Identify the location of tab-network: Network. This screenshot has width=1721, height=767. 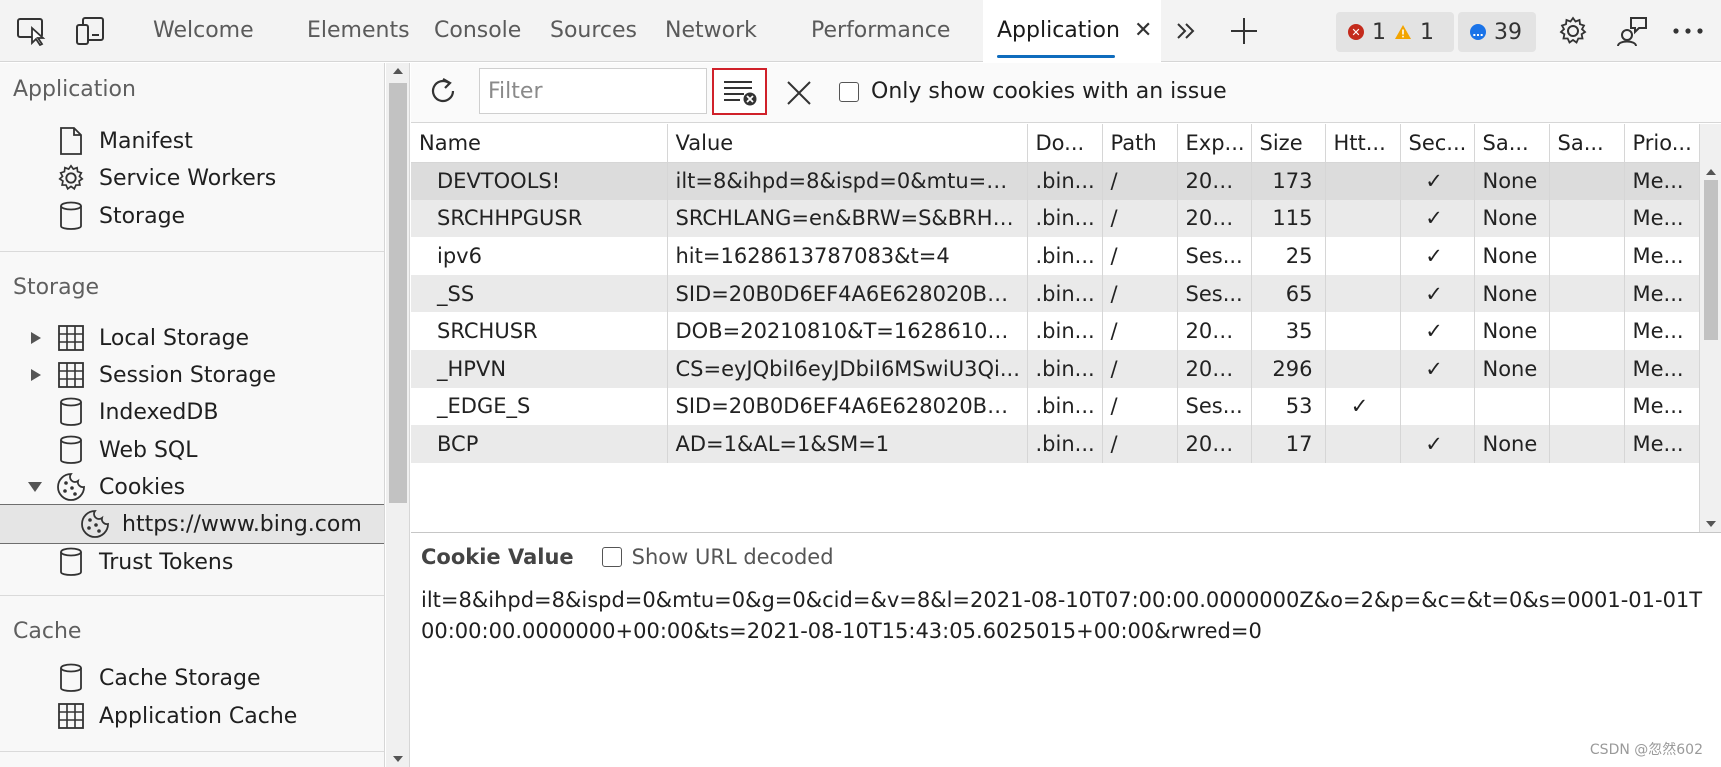
(711, 31).